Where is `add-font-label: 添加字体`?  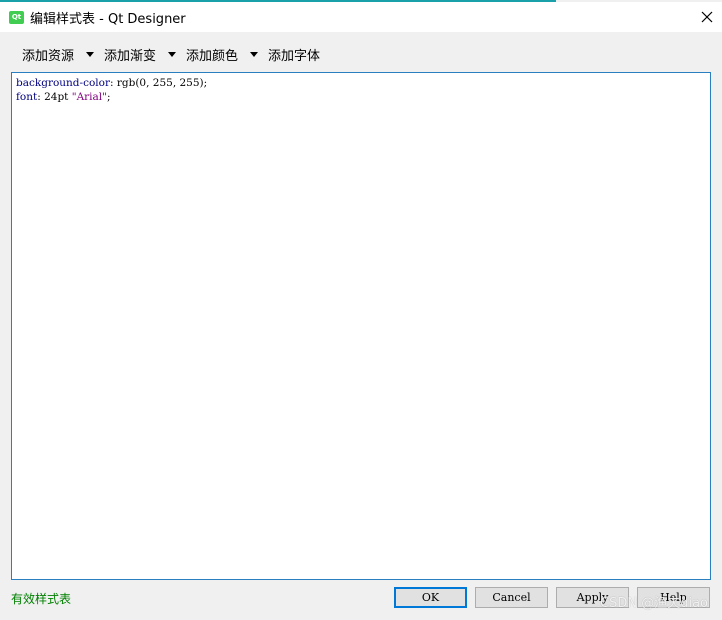 add-font-label: 添加字体 is located at coordinates (294, 56).